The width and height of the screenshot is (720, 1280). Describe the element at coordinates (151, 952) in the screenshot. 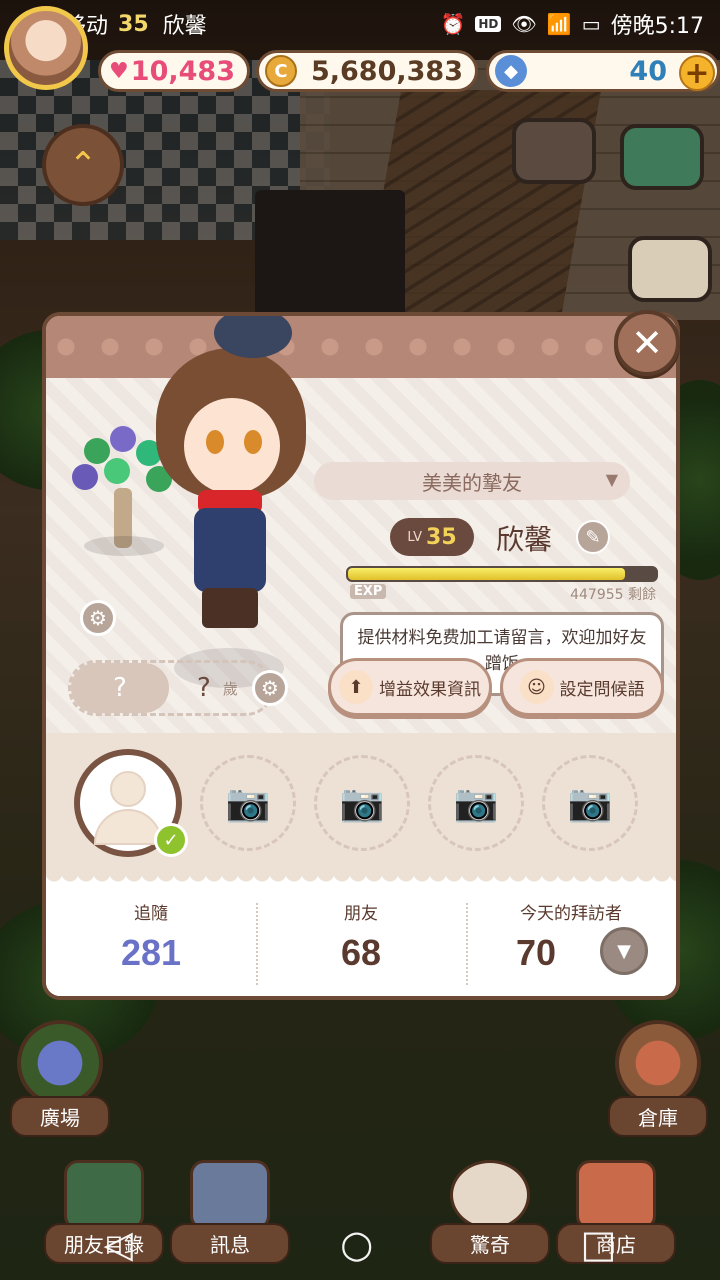

I see `followers-value: 281` at that location.